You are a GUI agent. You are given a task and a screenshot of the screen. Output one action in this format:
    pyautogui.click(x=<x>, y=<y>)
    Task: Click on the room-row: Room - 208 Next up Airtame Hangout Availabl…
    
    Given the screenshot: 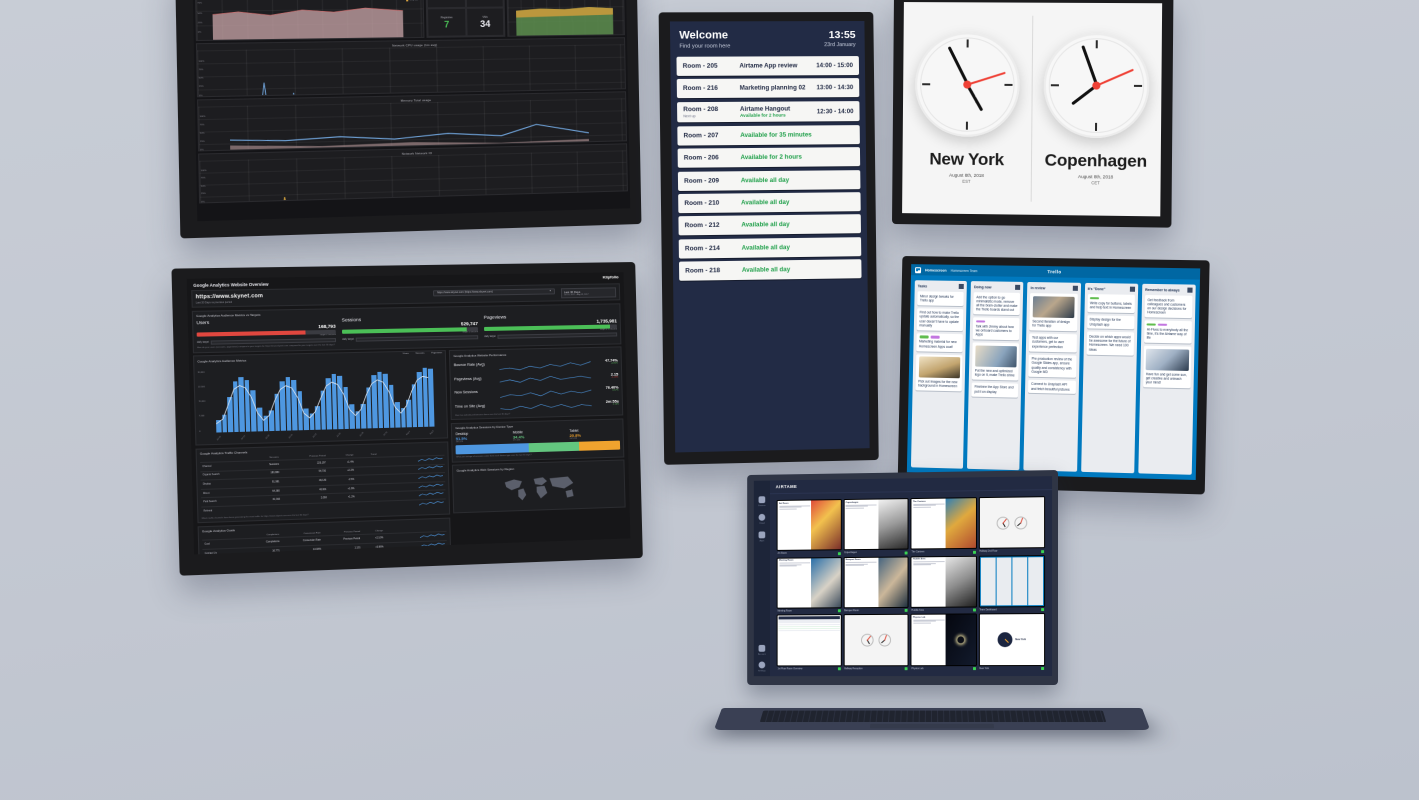 What is the action you would take?
    pyautogui.click(x=768, y=111)
    